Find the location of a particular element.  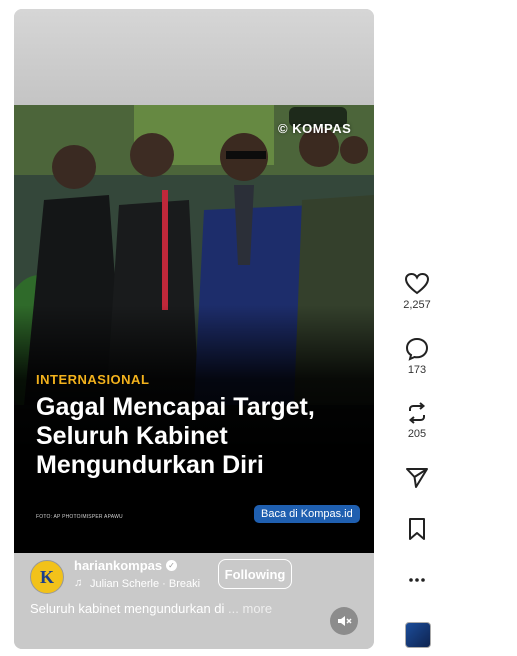

repost-icon is located at coordinates (417, 413).